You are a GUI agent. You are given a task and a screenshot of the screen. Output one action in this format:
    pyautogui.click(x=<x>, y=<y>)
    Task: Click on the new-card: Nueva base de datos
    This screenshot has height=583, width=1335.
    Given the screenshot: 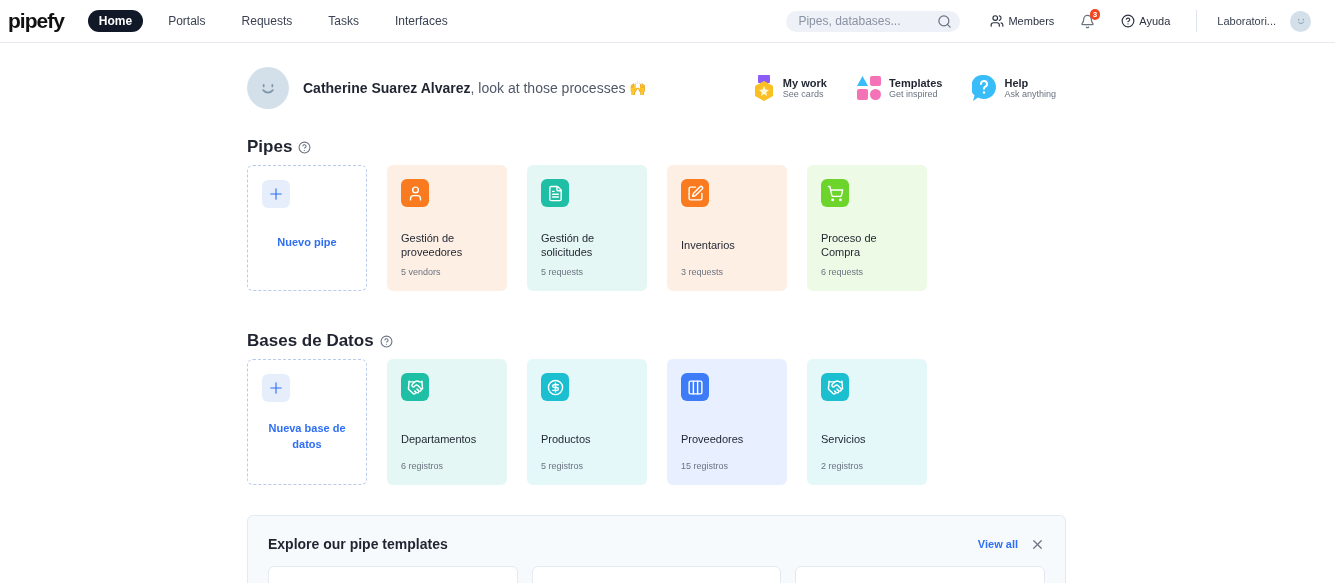 What is the action you would take?
    pyautogui.click(x=307, y=422)
    